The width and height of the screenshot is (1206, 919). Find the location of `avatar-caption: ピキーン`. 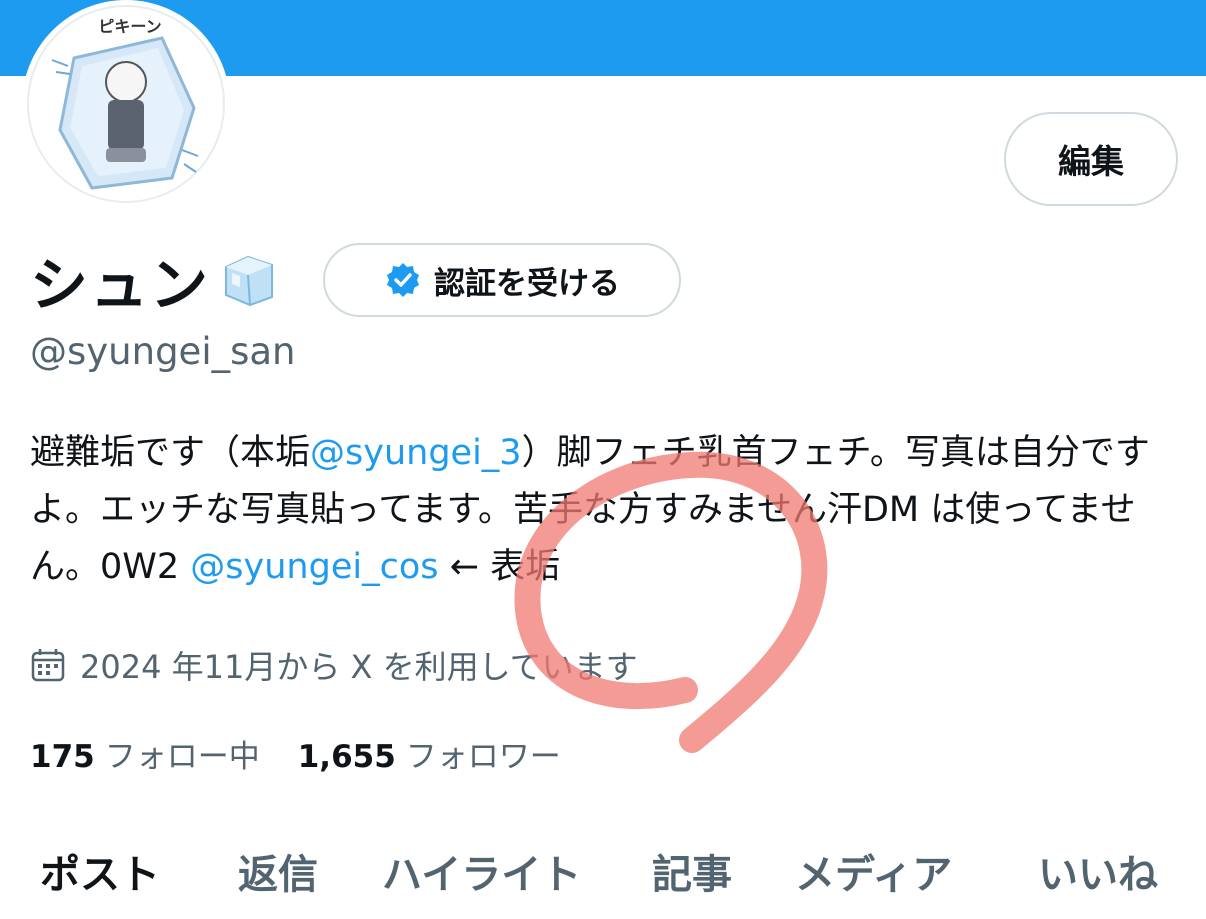

avatar-caption: ピキーン is located at coordinates (129, 26).